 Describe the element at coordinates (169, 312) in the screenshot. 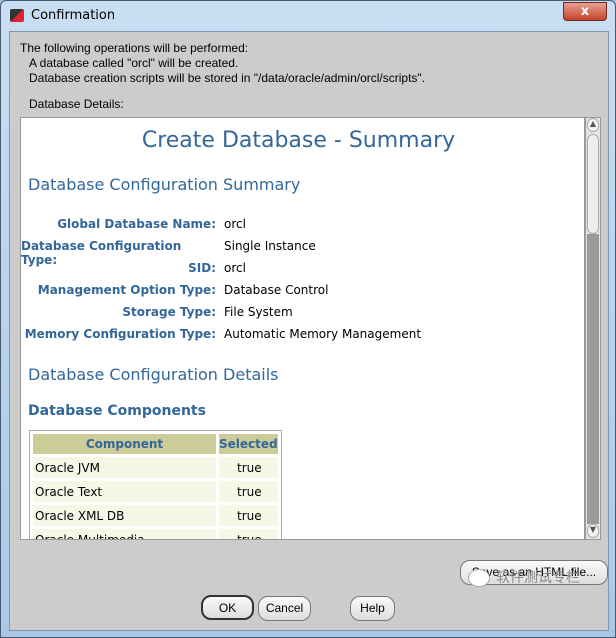

I see `field-label: Storage Type:` at that location.